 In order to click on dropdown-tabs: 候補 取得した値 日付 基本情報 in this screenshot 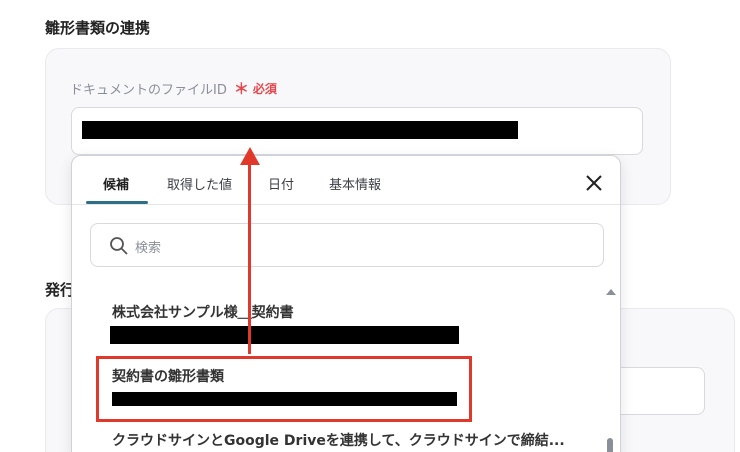, I will do `click(346, 180)`.